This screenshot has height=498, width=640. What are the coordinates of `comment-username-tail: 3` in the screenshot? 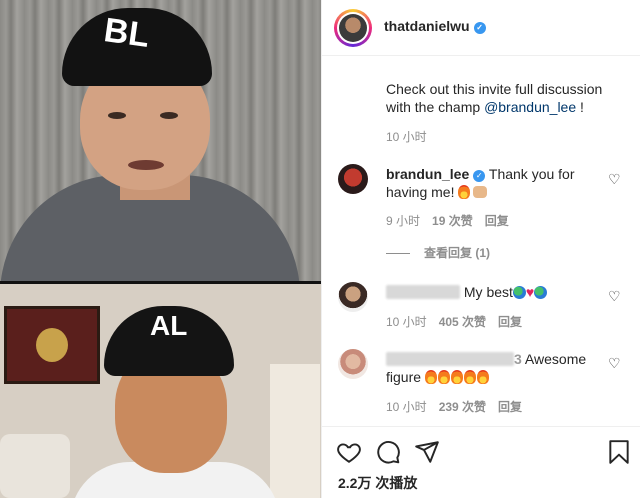 It's located at (518, 359).